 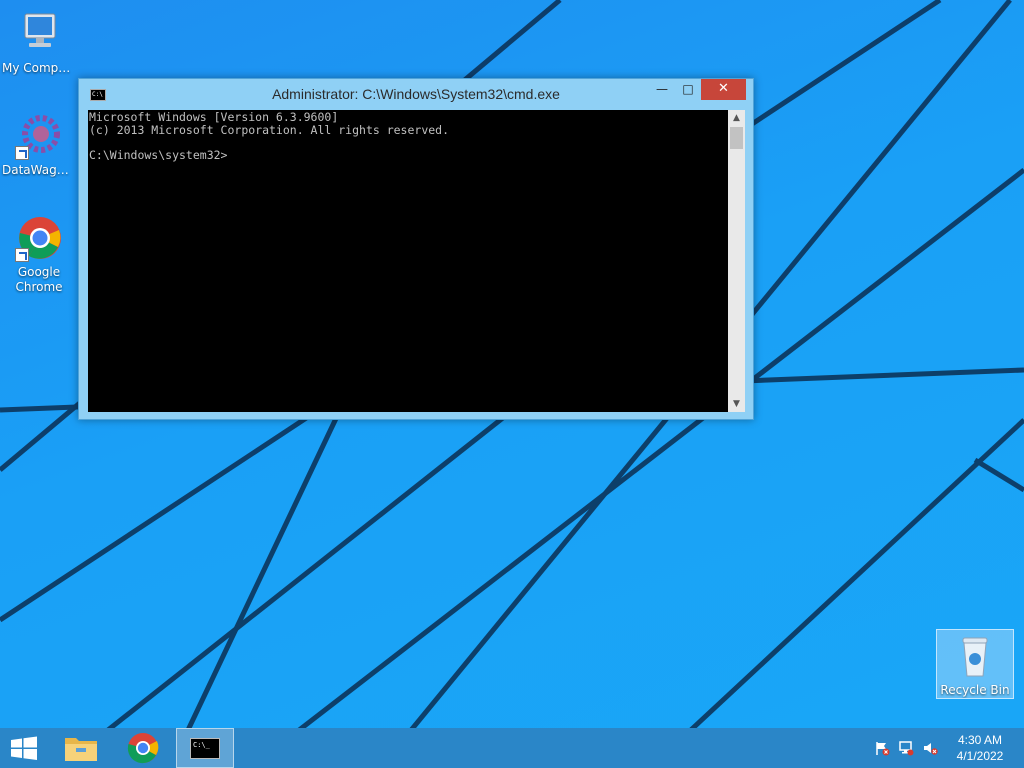 What do you see at coordinates (930, 748) in the screenshot?
I see `volume-muted-icon` at bounding box center [930, 748].